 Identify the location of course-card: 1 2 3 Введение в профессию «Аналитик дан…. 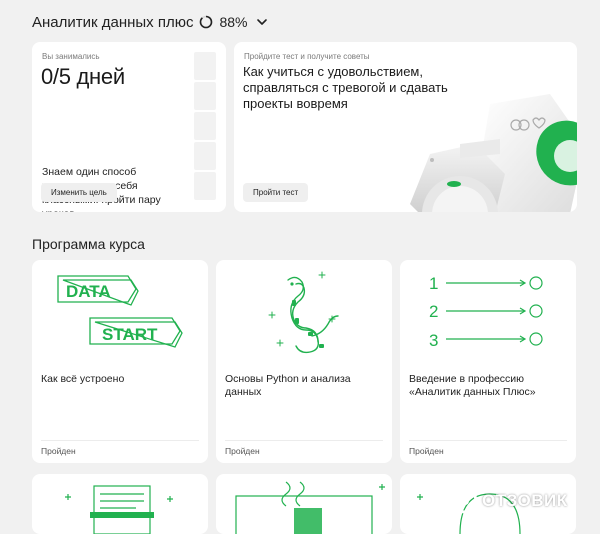
(488, 361).